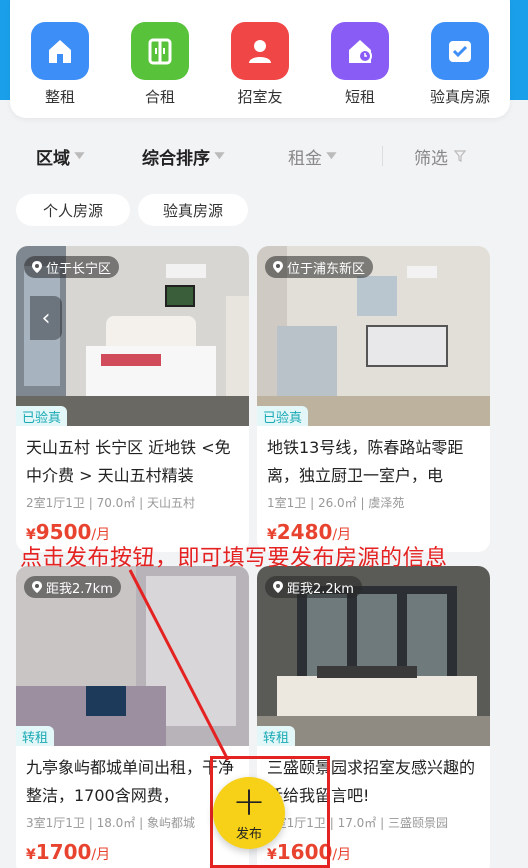  I want to click on category-whole-rent: 整租, so click(60, 64).